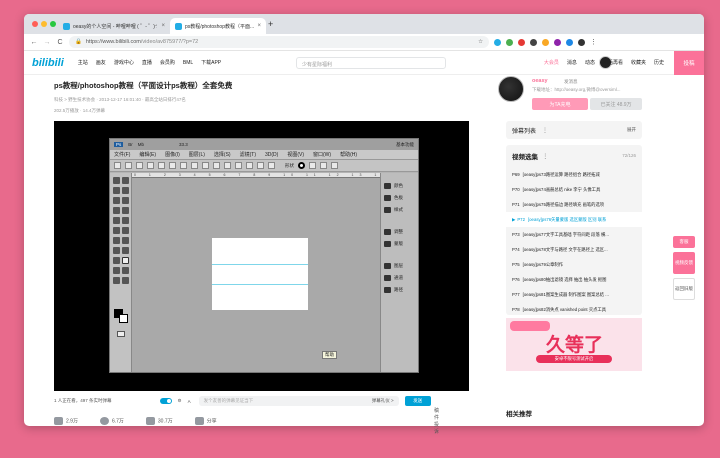 Image resolution: width=720 pixels, height=458 pixels. Describe the element at coordinates (398, 289) in the screenshot. I see `panel-label: 路径` at that location.